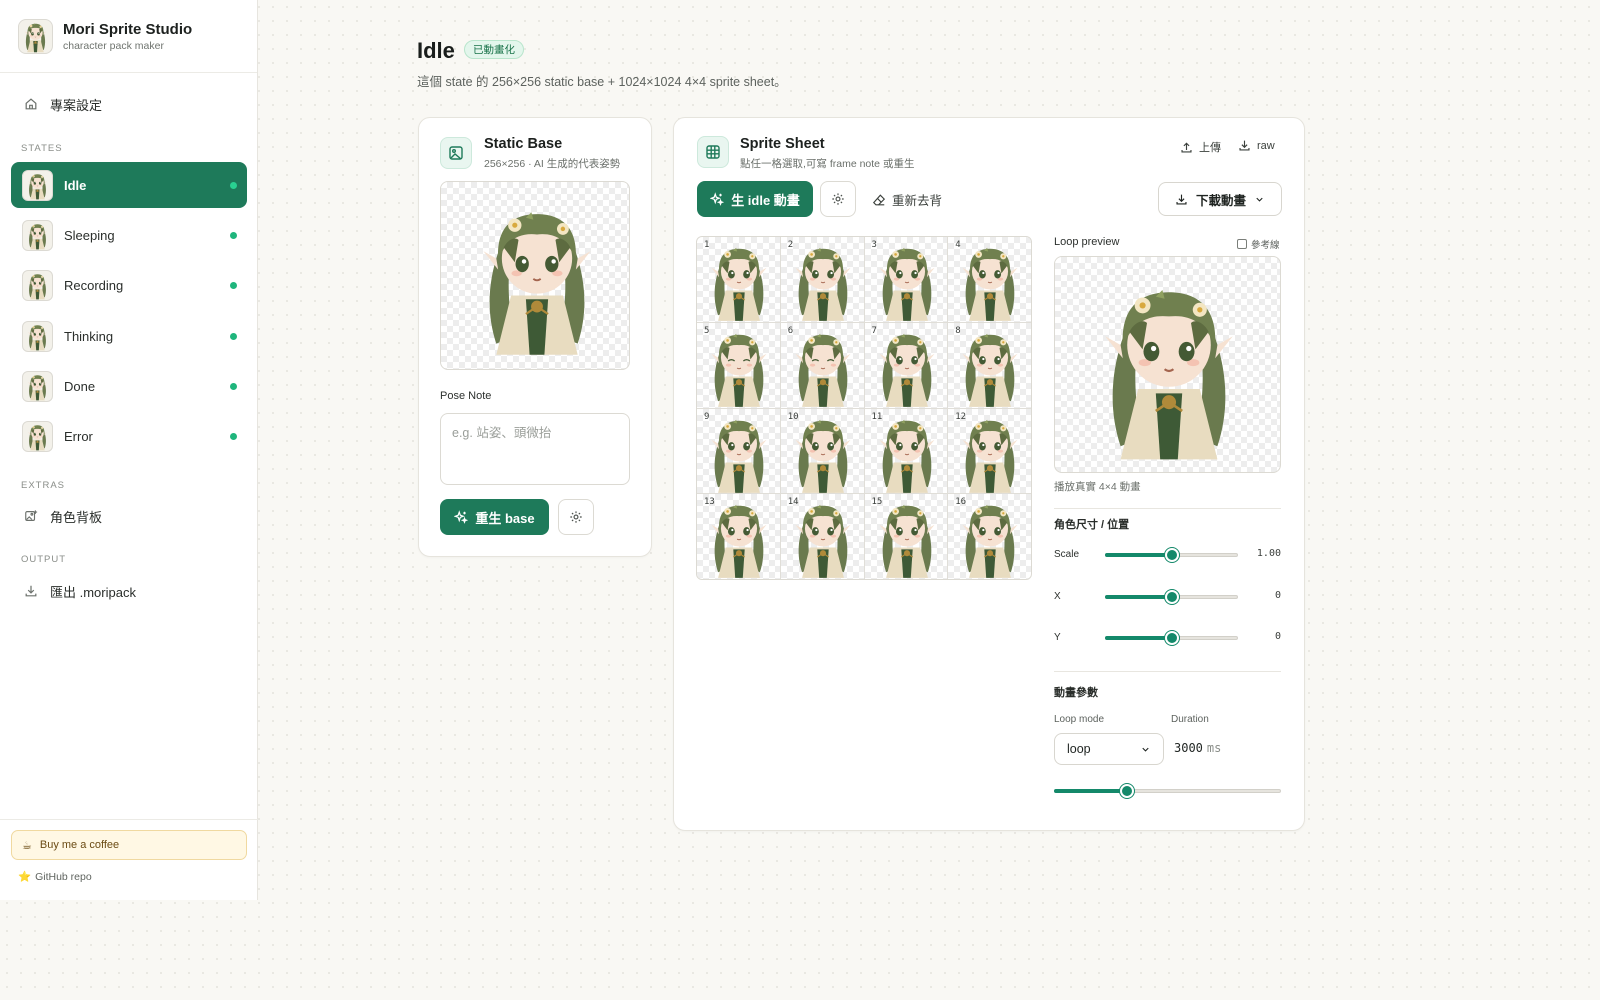  I want to click on preview-caption: 播放真實 4×4 動畫, so click(1097, 487).